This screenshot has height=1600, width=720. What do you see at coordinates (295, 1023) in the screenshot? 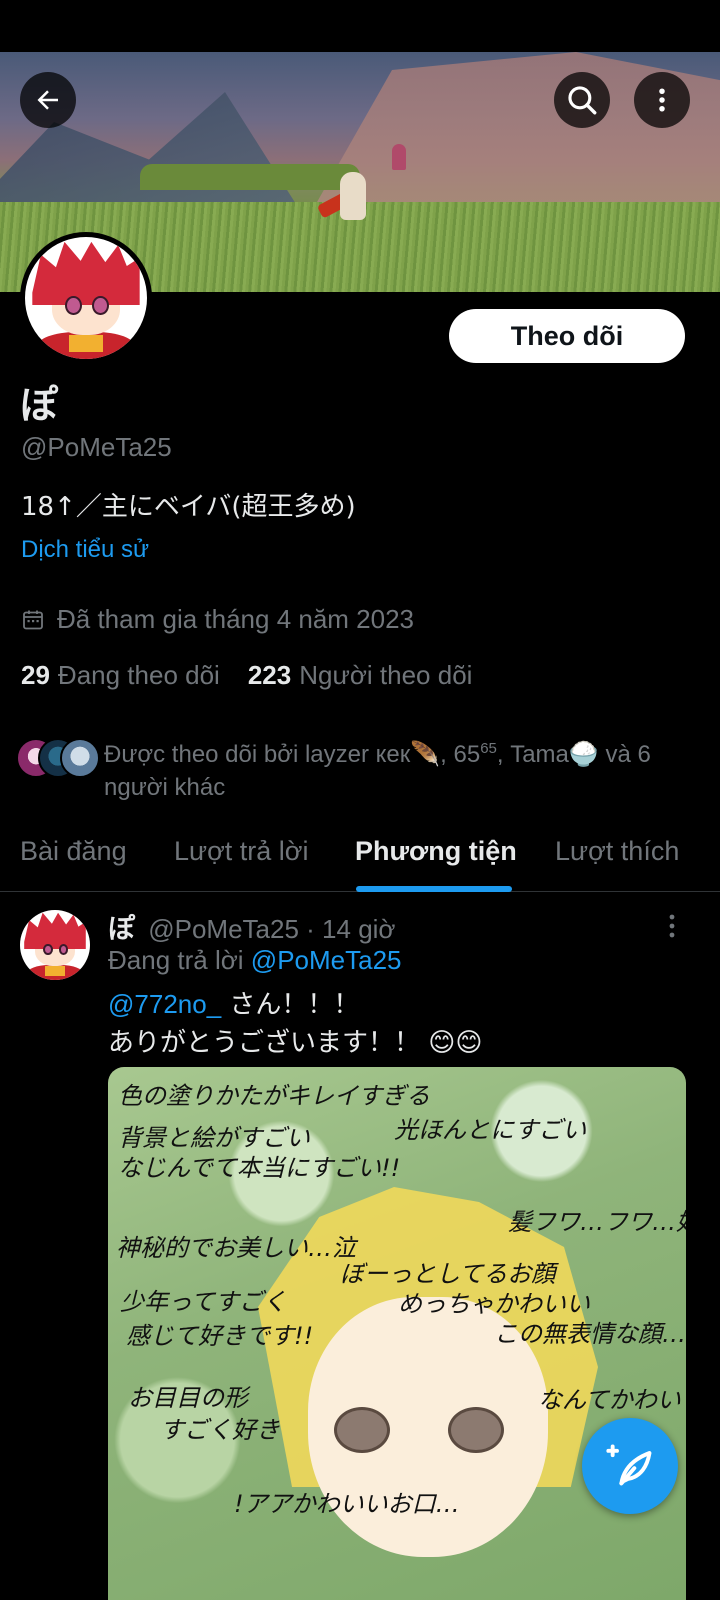
I see `post-body: @772no_ さん！！！ ありがとうございます！！ 😊😊` at bounding box center [295, 1023].